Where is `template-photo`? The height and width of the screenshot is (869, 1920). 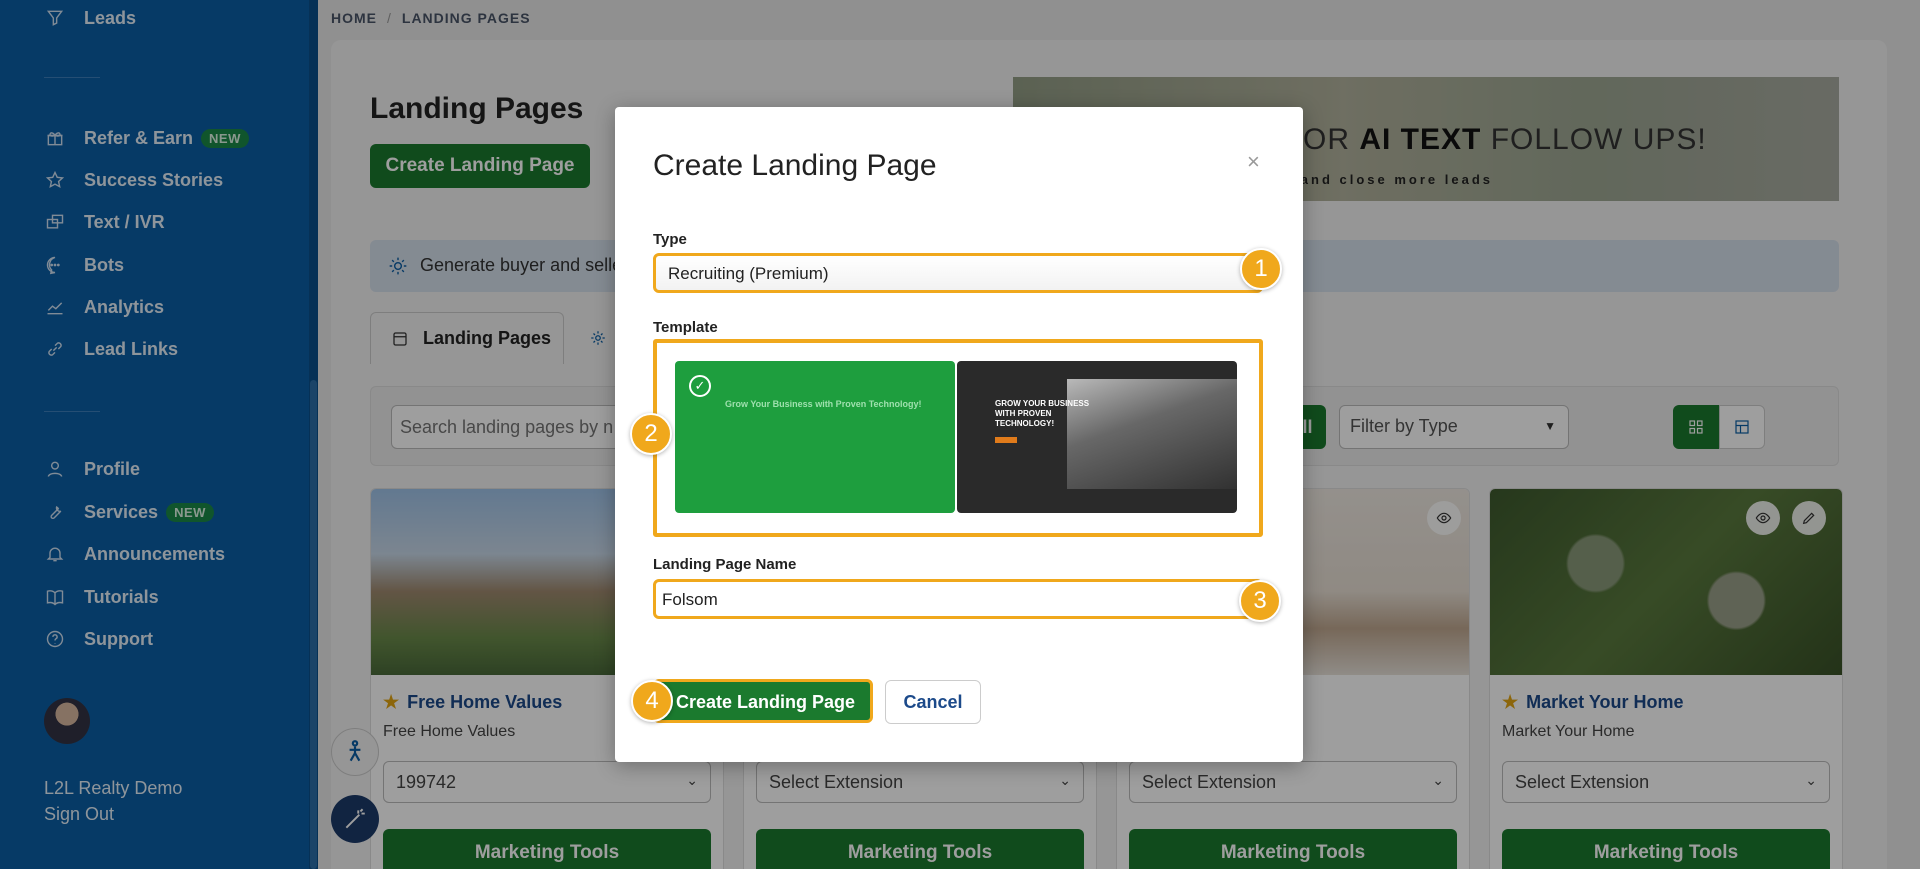 template-photo is located at coordinates (1152, 434).